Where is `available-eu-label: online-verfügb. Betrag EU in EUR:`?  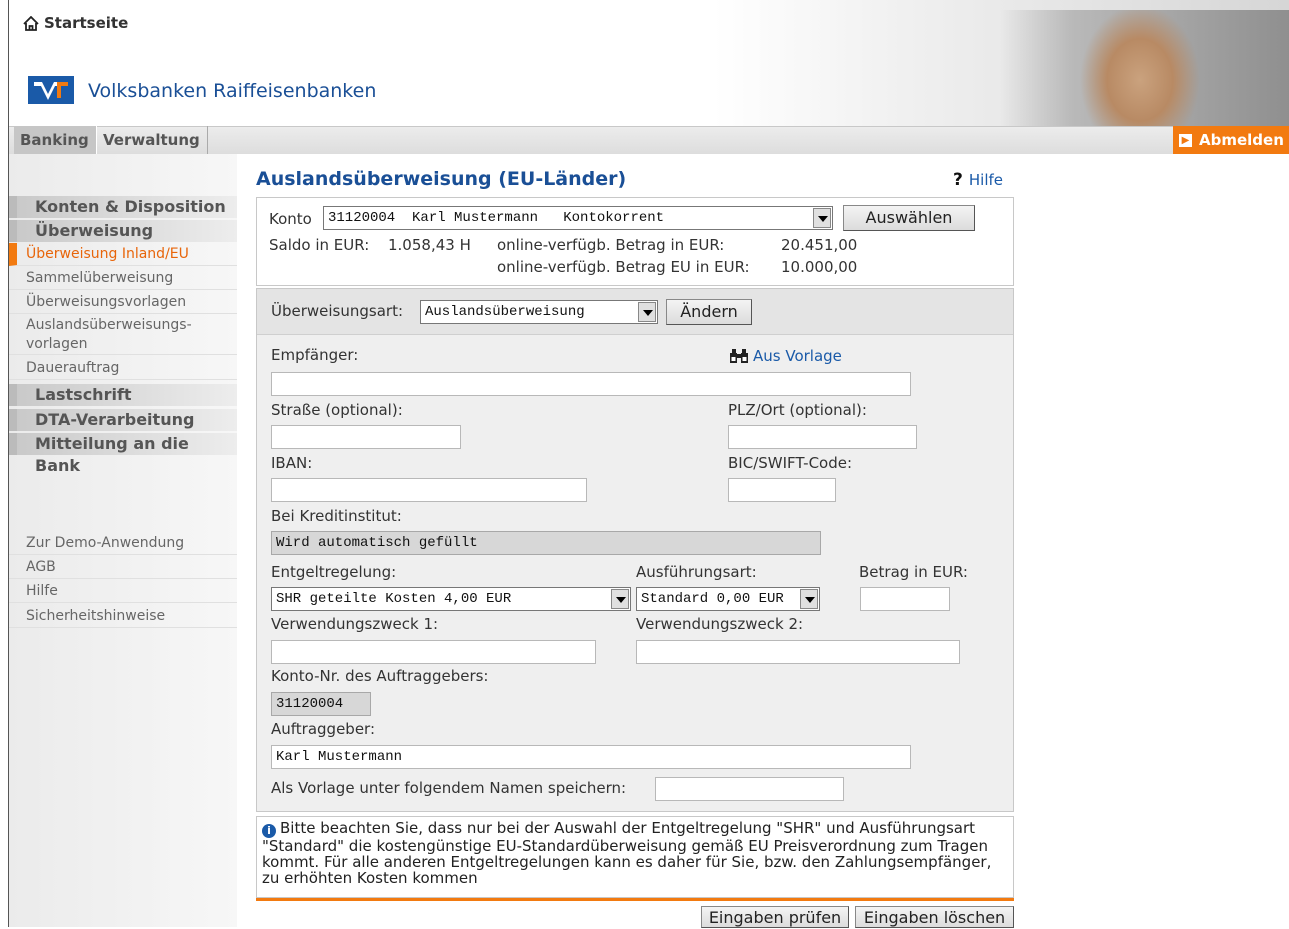 available-eu-label: online-verfügb. Betrag EU in EUR: is located at coordinates (623, 267).